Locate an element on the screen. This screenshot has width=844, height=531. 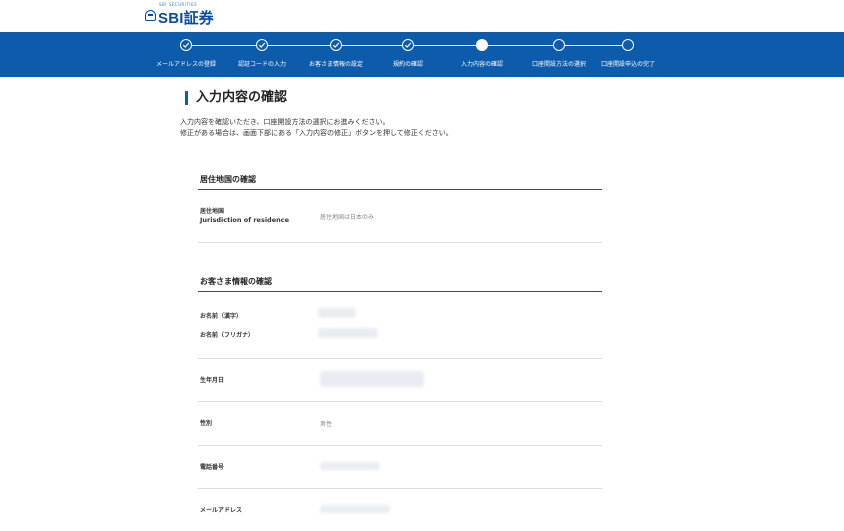
name-row: お名前（漢字） お名前（フリガナ） is located at coordinates (400, 325).